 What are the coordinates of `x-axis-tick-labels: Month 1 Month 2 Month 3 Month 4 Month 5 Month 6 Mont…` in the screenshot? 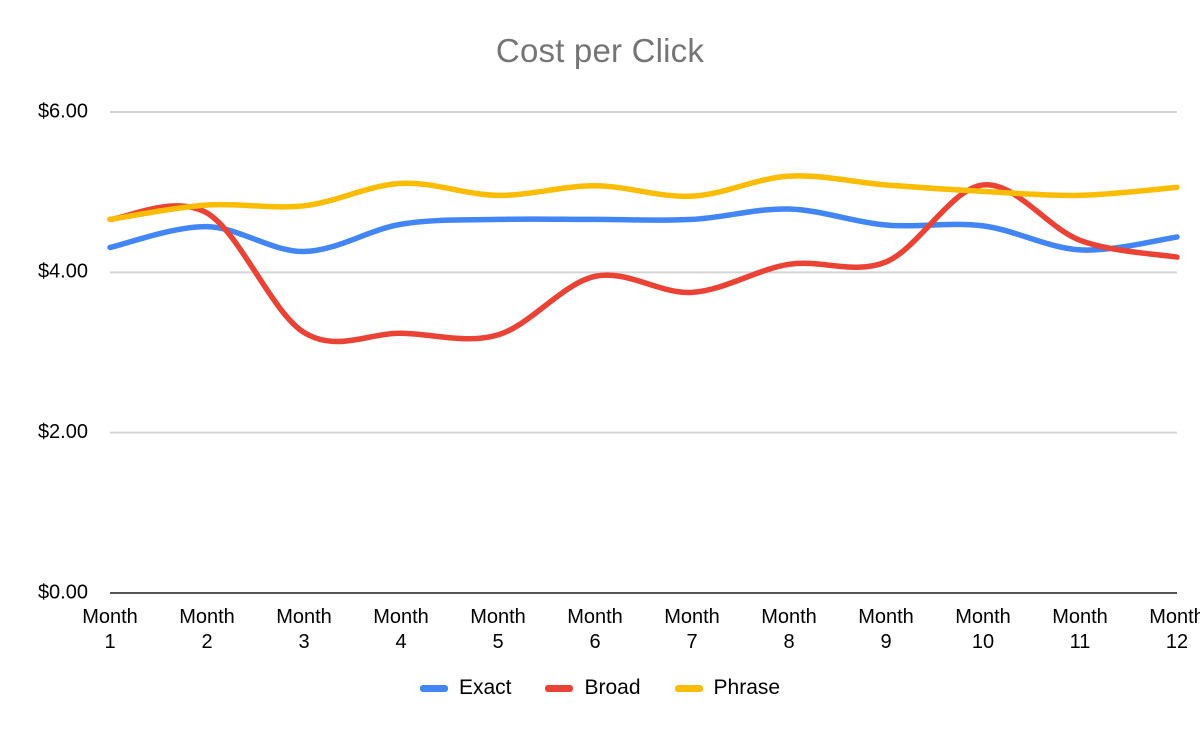 It's located at (641, 629).